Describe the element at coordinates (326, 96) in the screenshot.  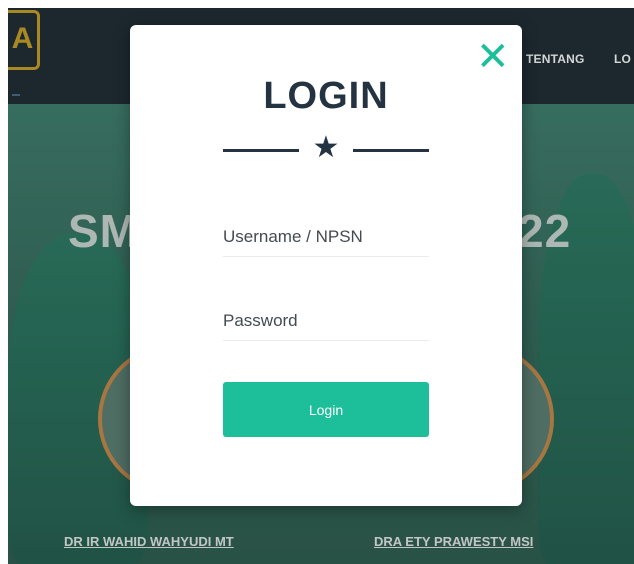
I see `modal-title: LOGIN` at that location.